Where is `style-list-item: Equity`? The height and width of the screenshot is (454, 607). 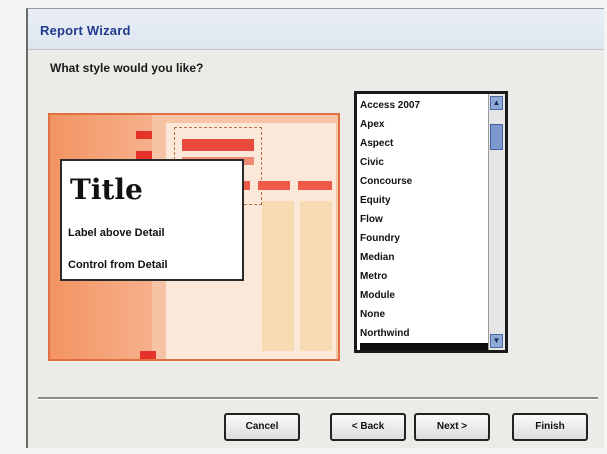
style-list-item: Equity is located at coordinates (432, 200).